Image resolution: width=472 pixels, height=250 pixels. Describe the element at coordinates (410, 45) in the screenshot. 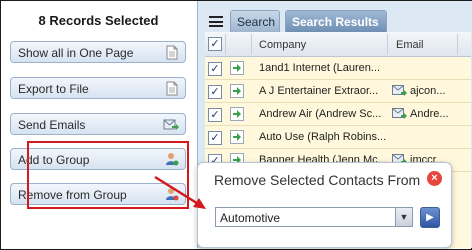

I see `column-header-email: Email` at that location.